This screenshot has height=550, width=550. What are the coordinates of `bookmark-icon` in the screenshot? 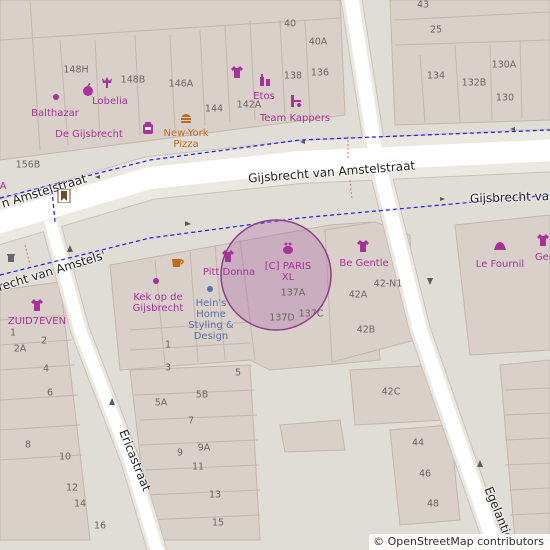 It's located at (64, 196).